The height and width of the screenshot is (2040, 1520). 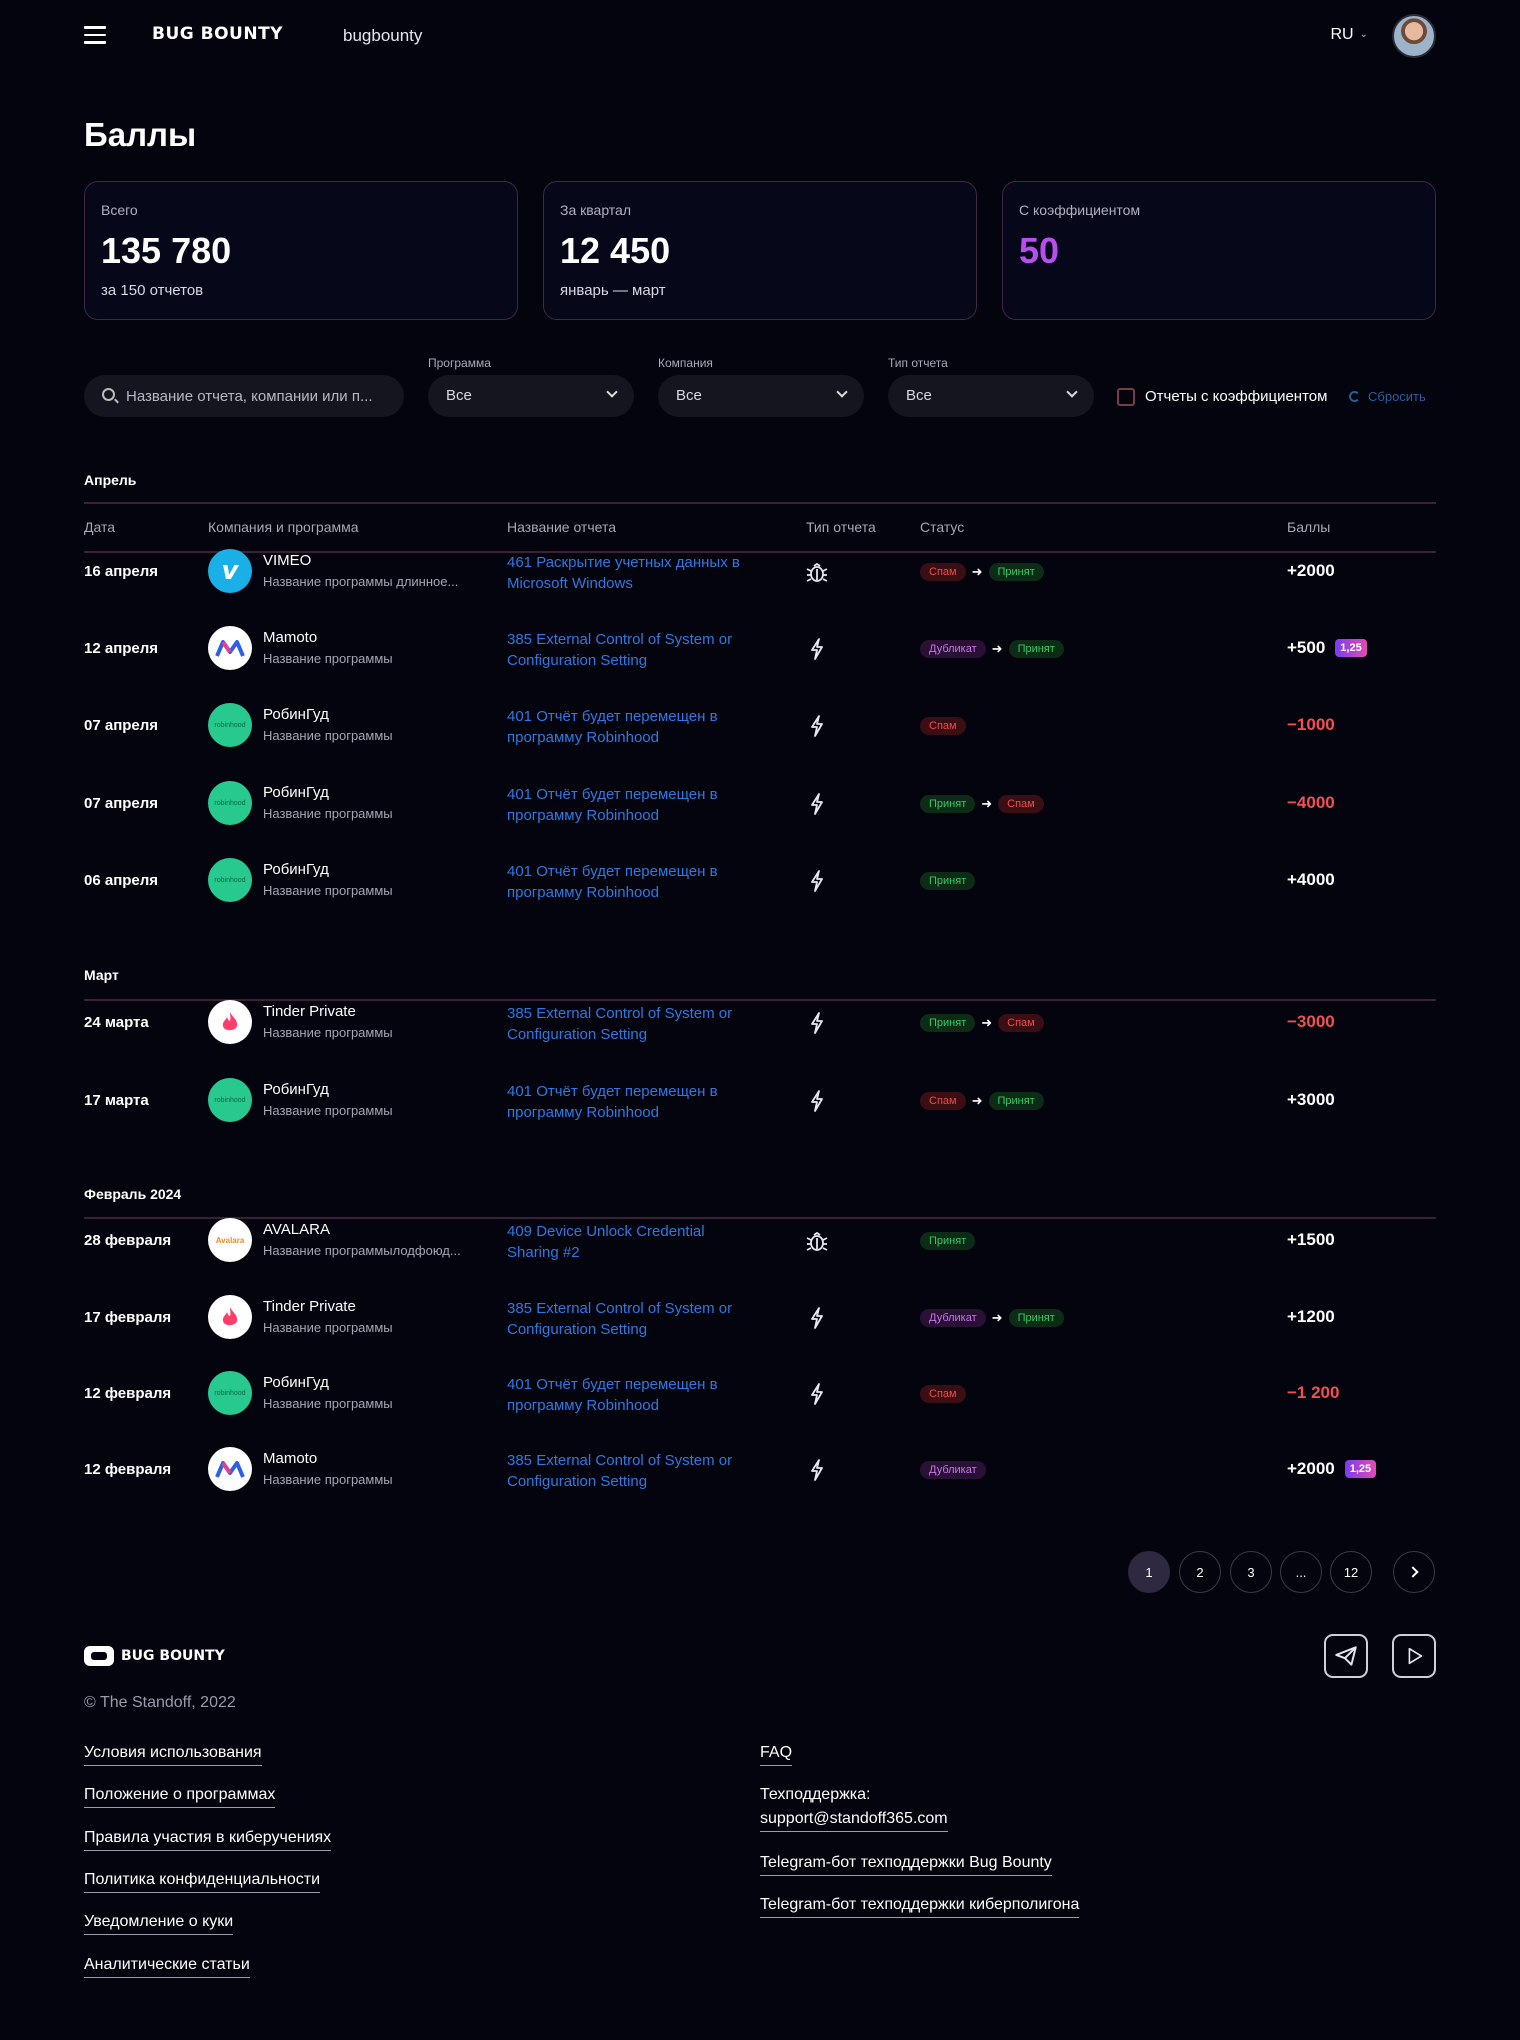 What do you see at coordinates (1311, 803) in the screenshot?
I see `points: −4000` at bounding box center [1311, 803].